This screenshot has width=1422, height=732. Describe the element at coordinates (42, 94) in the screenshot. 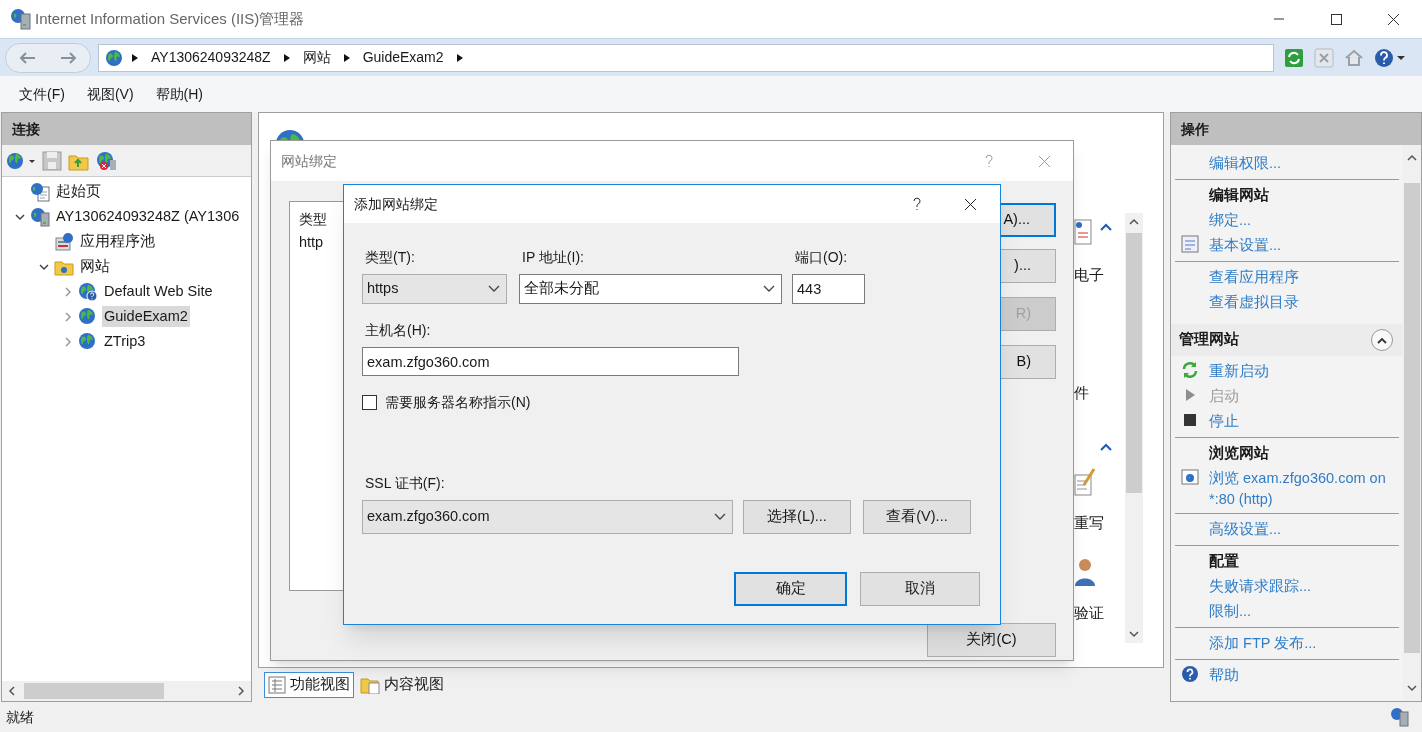

I see `menu-item: 文件(F)` at that location.